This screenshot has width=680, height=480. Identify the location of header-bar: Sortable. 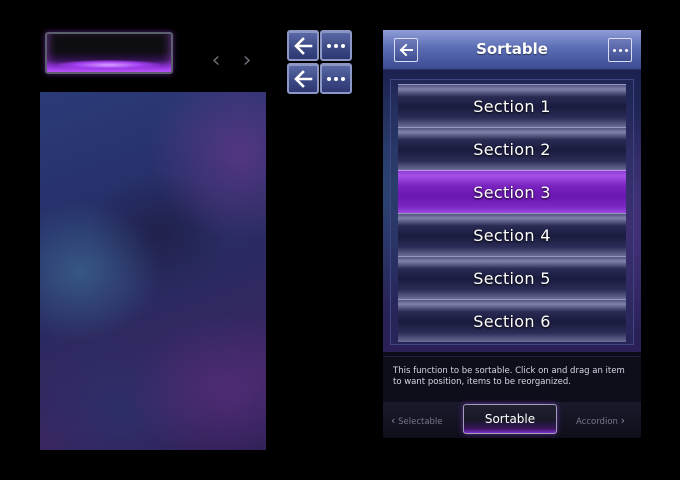
(512, 50).